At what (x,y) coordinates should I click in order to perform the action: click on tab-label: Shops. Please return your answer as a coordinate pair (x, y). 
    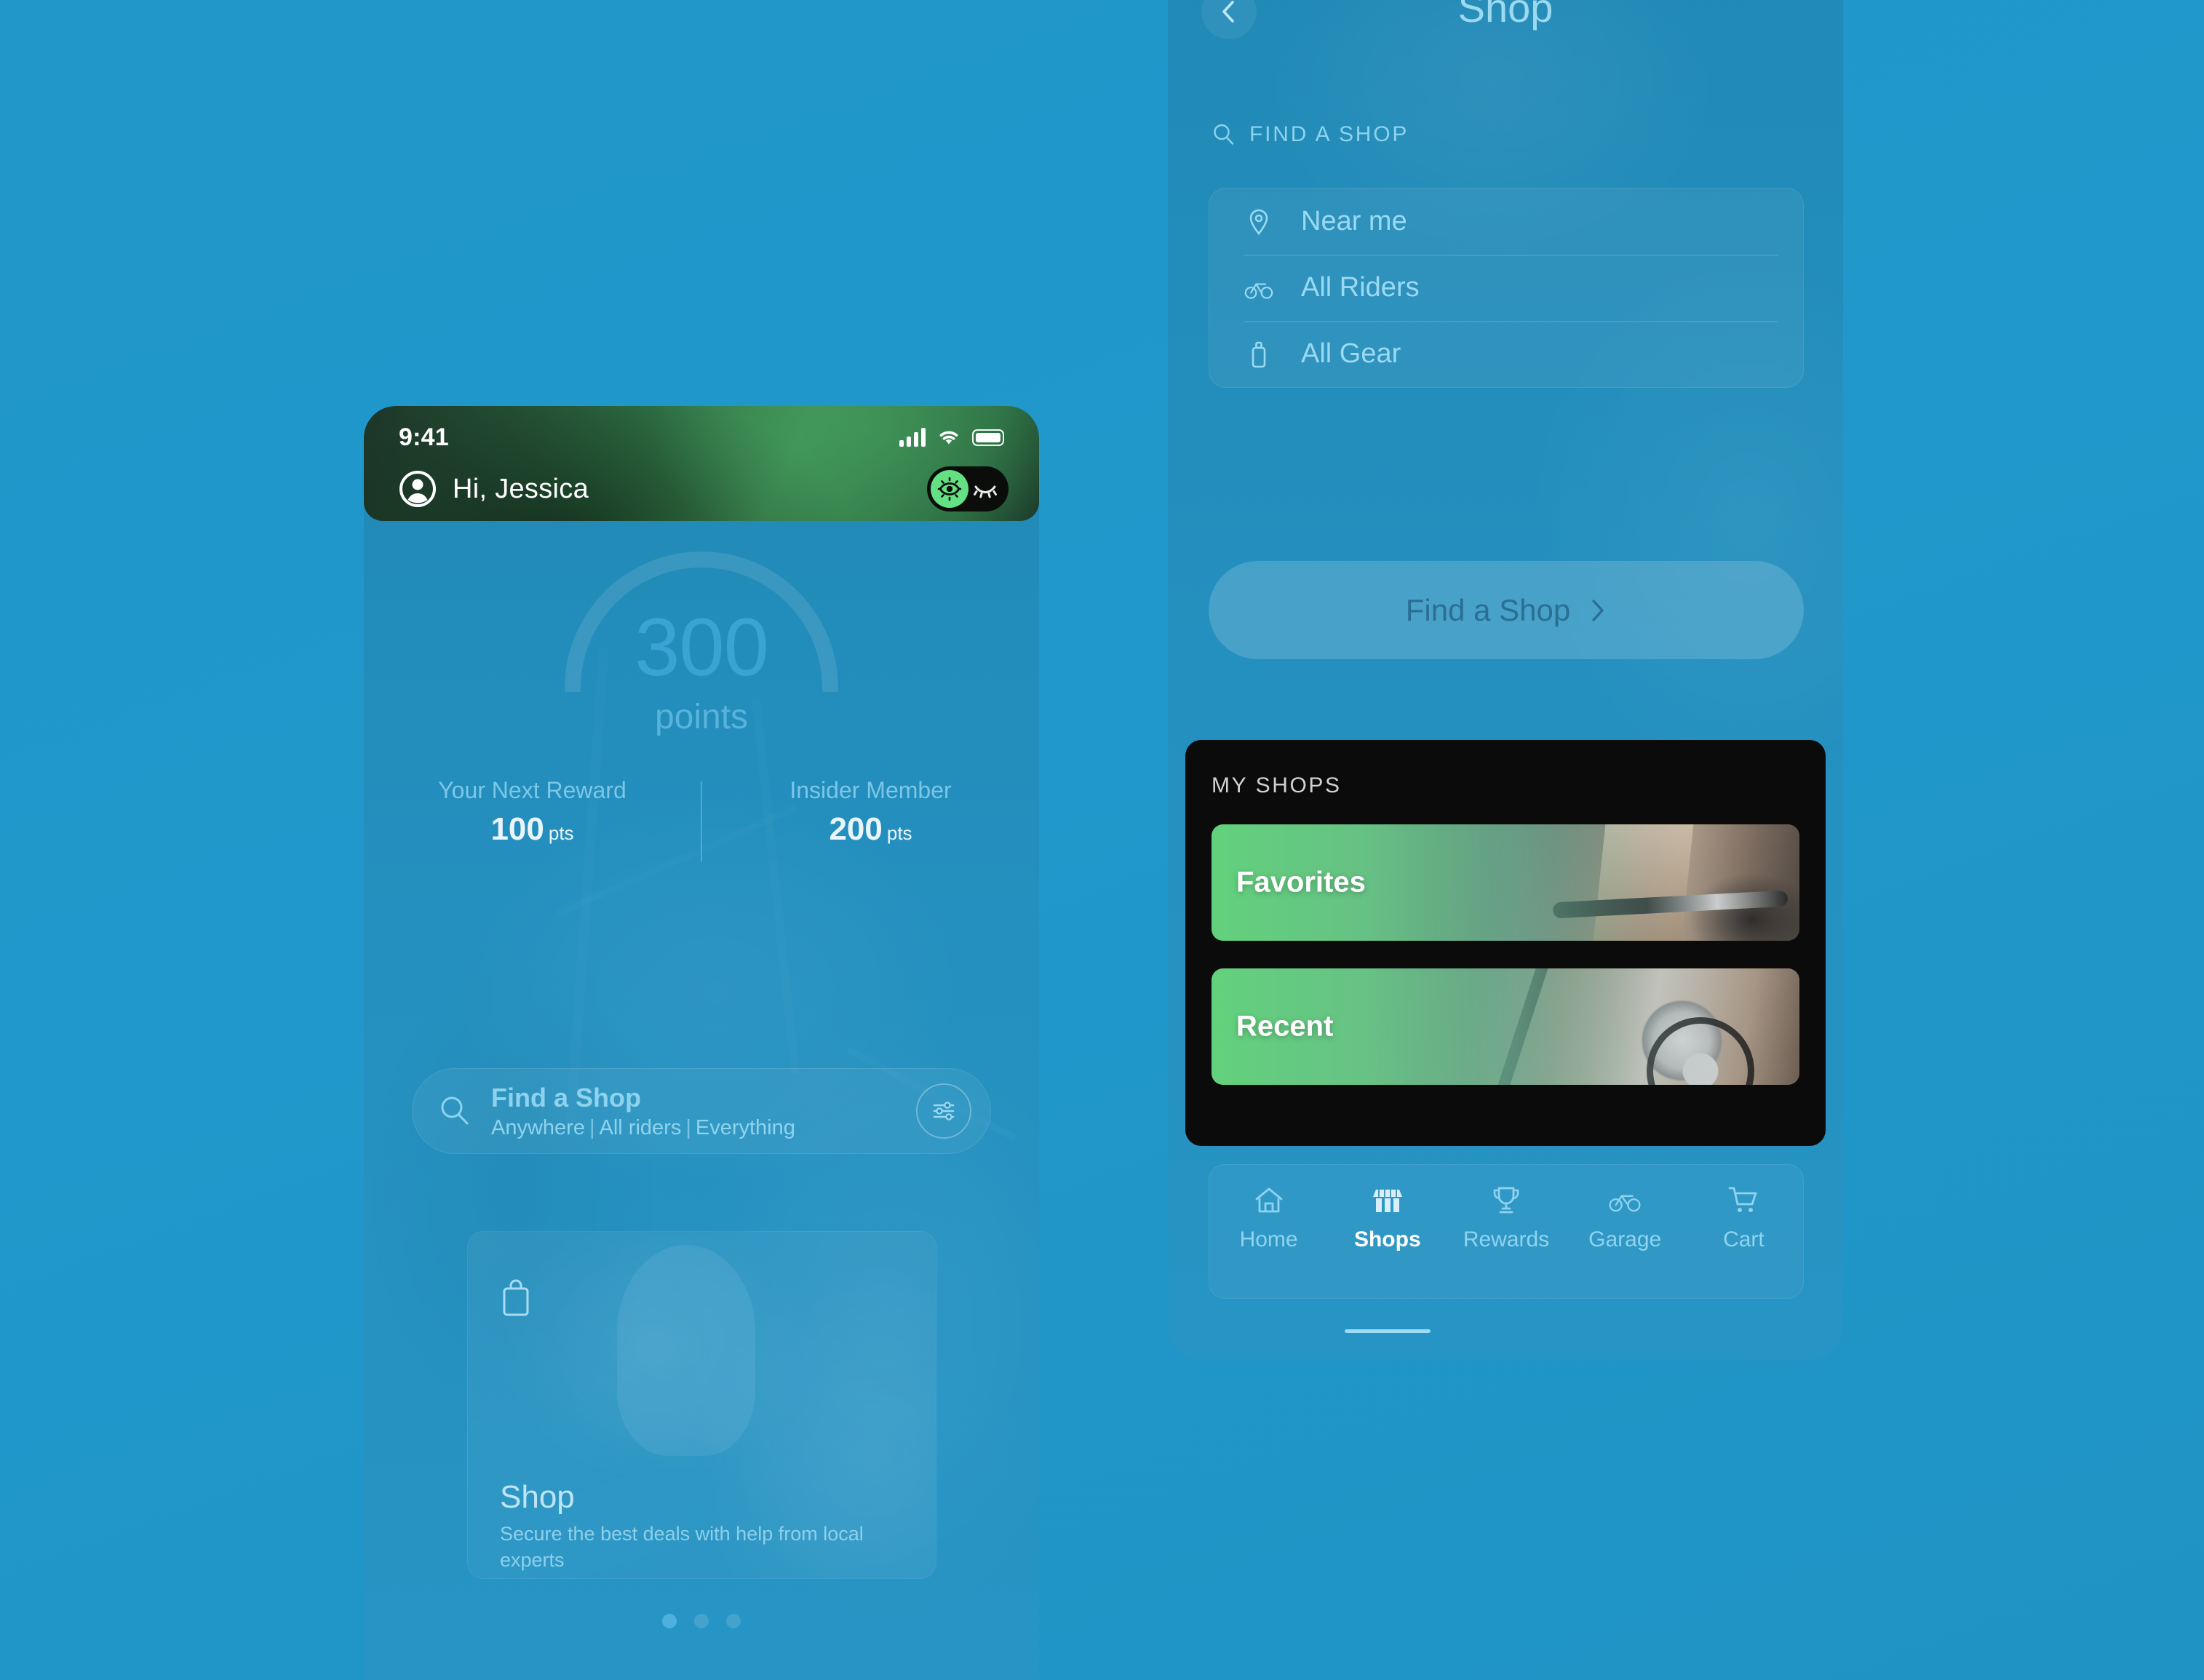
    Looking at the image, I should click on (1387, 1239).